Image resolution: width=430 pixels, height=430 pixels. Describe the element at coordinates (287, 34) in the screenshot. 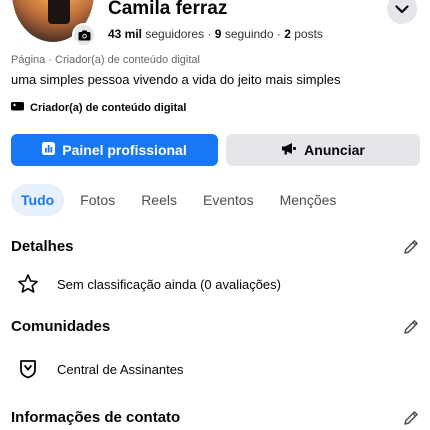

I see `posts-count: 2` at that location.